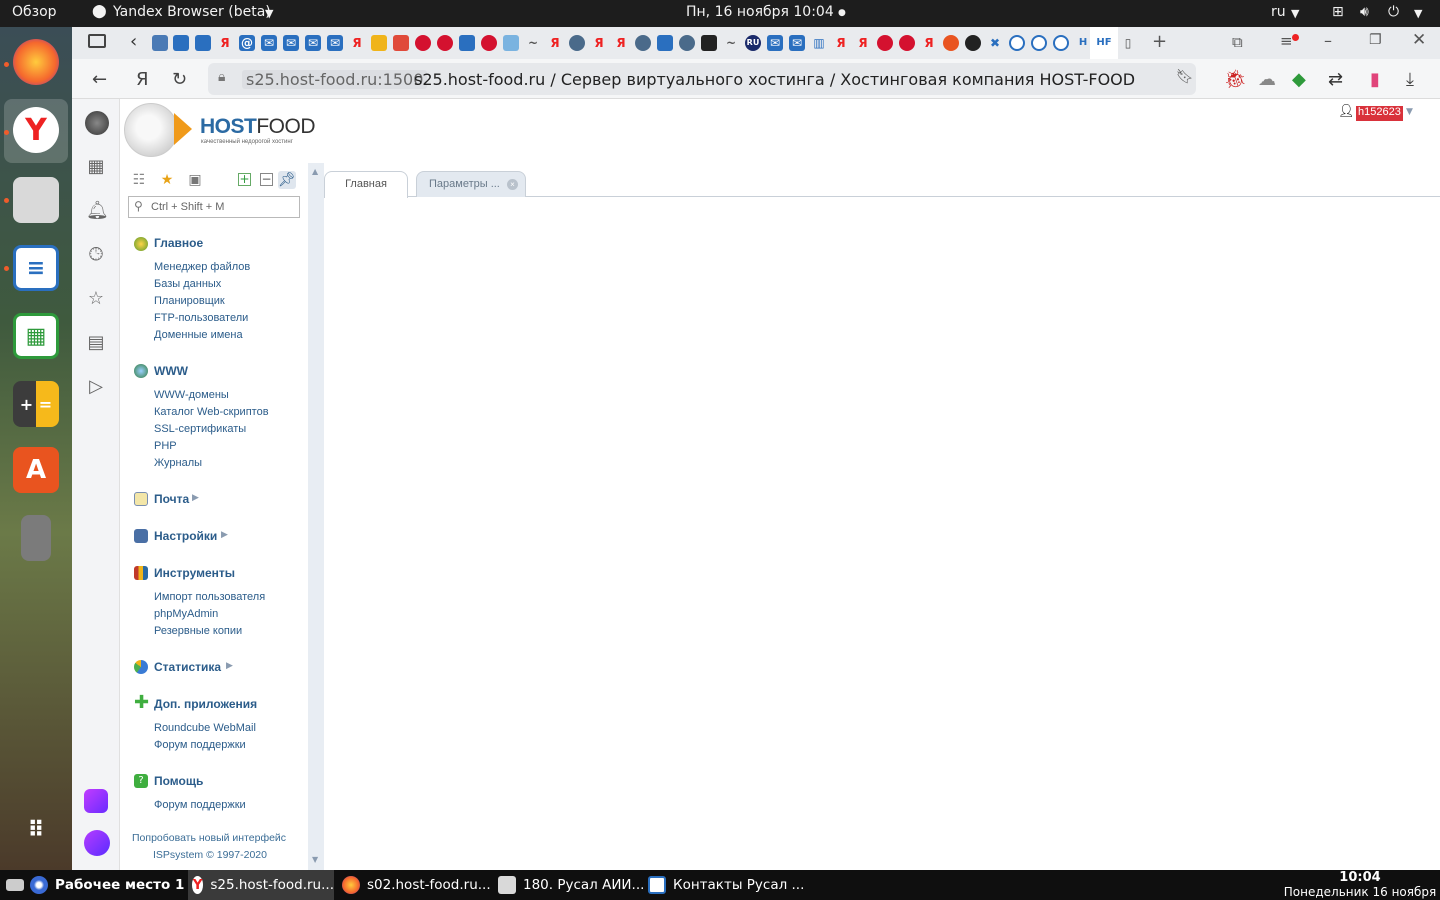  What do you see at coordinates (189, 301) in the screenshot?
I see `menu-item-scheduler: Планировщик` at bounding box center [189, 301].